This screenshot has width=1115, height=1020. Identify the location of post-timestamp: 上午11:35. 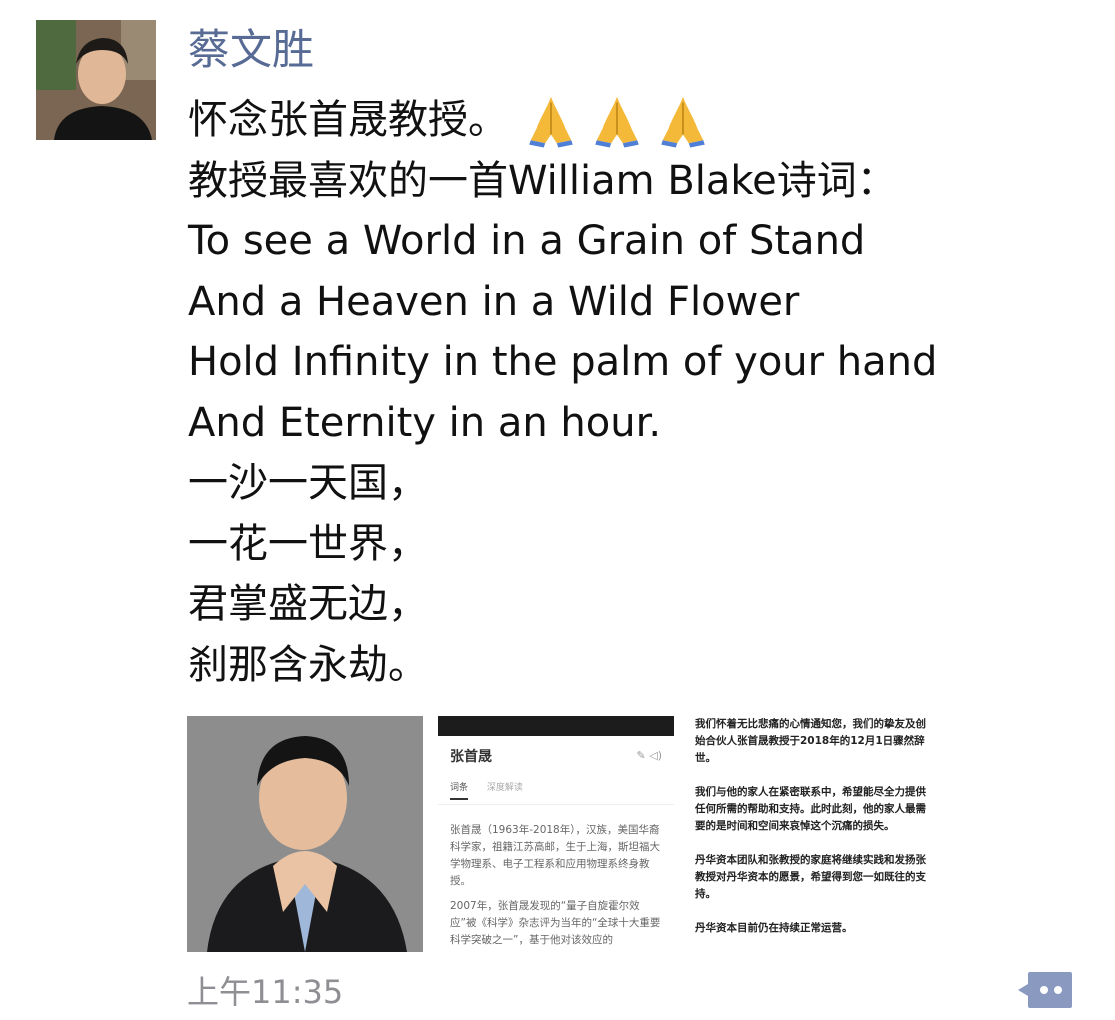
(265, 992).